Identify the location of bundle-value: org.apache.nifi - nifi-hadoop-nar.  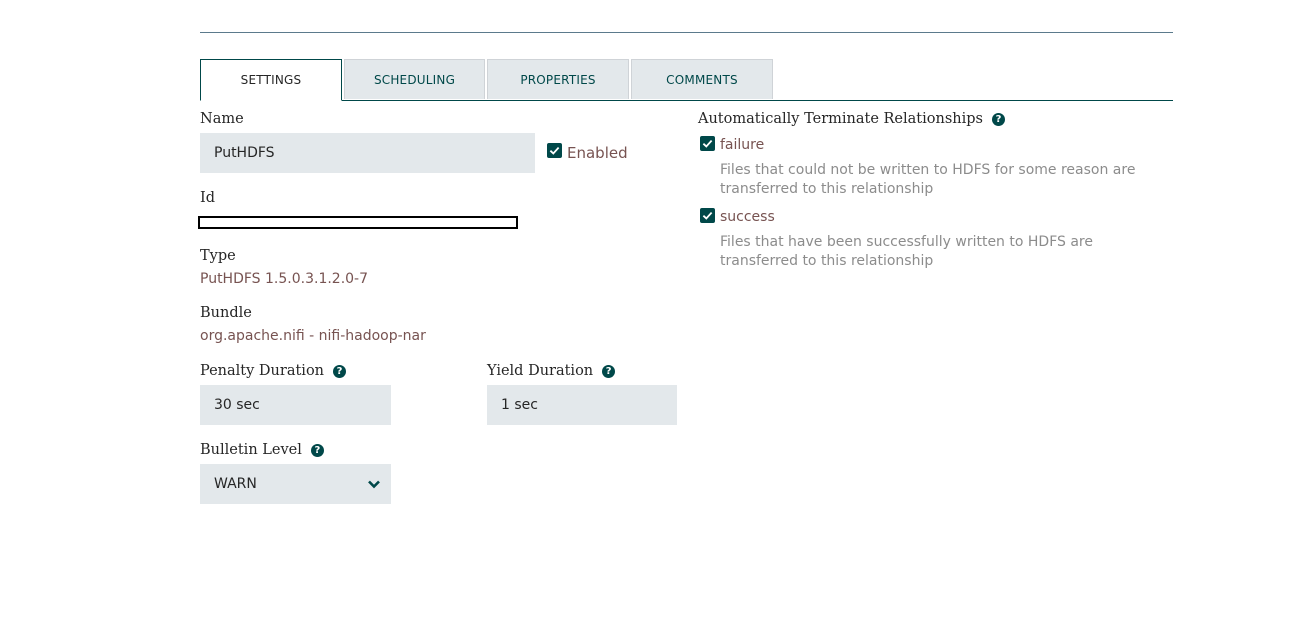
(313, 336).